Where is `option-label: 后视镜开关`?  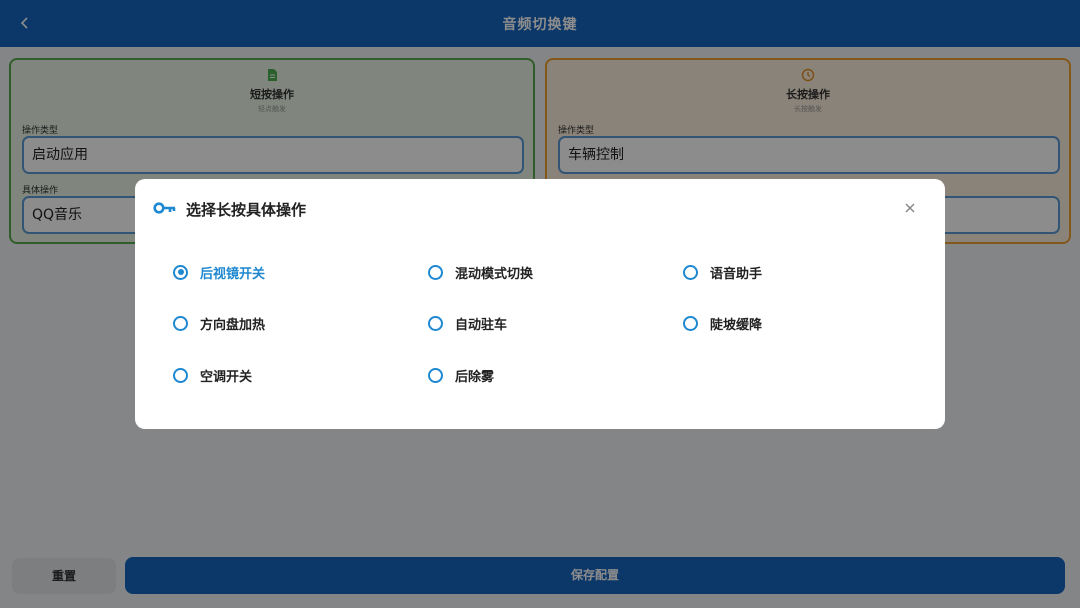
option-label: 后视镜开关 is located at coordinates (233, 274).